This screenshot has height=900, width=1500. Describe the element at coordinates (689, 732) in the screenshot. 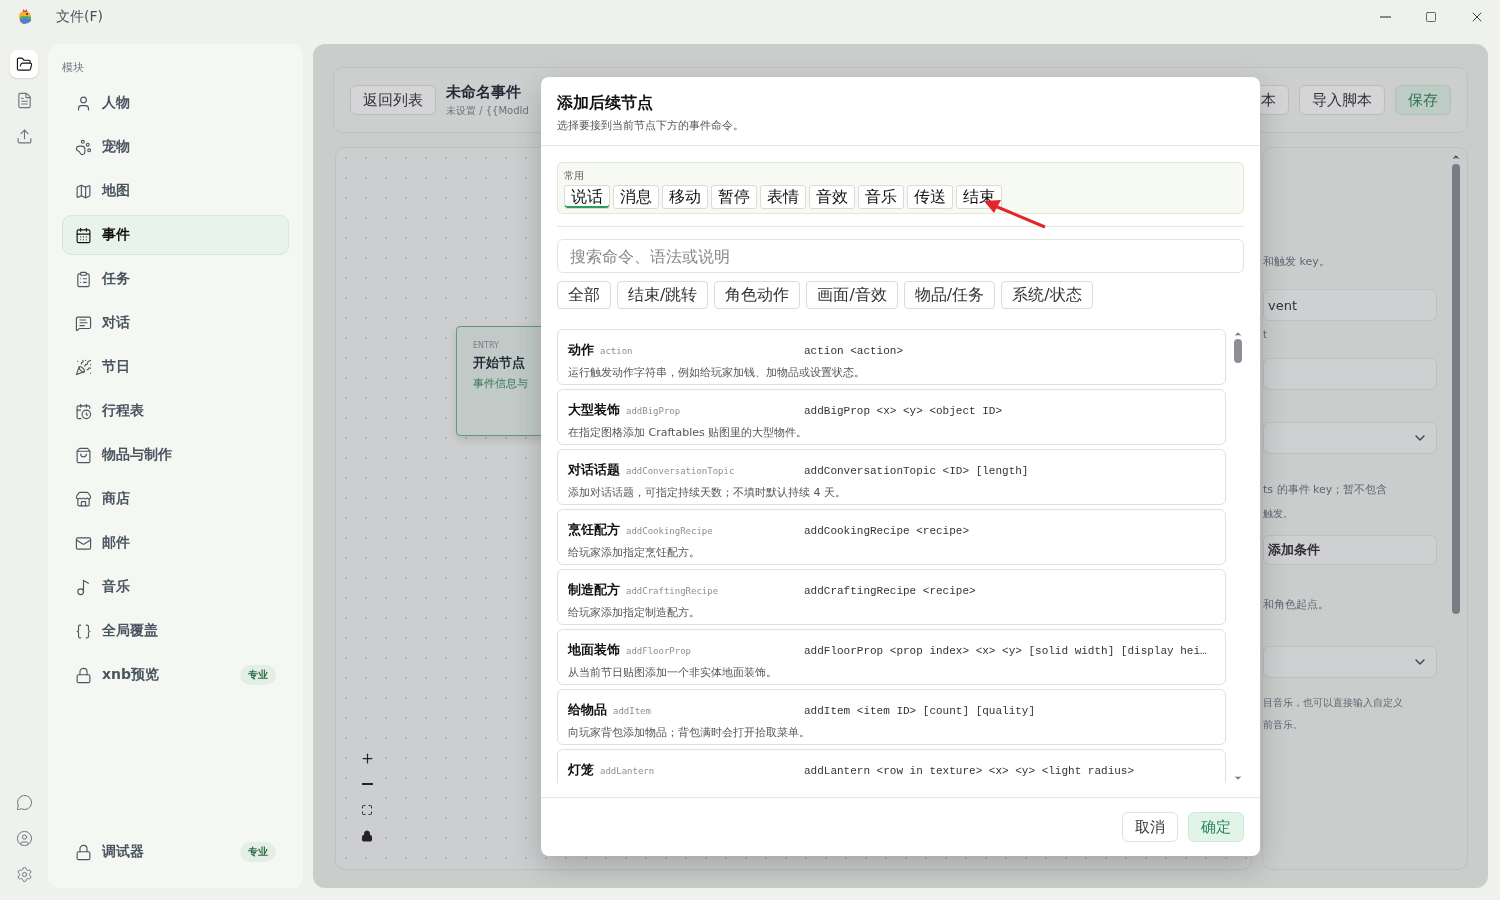

I see `command-description: 向玩家背包添加物品；背包满时会打开拾取菜单。` at that location.